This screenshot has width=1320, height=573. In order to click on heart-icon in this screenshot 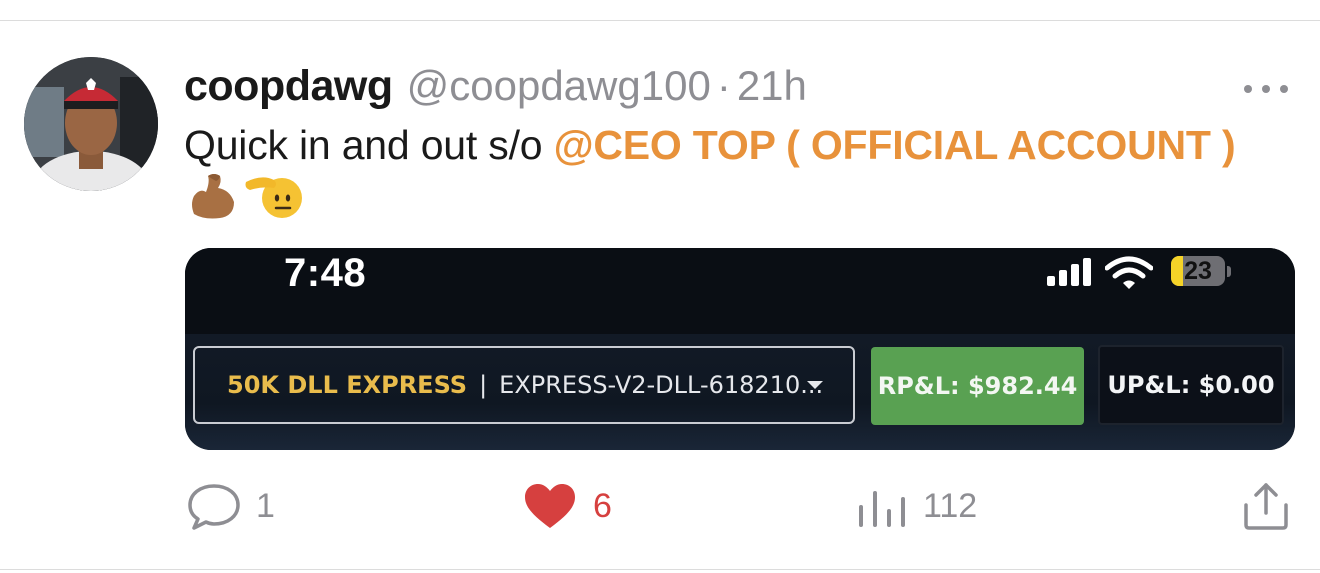, I will do `click(550, 506)`.